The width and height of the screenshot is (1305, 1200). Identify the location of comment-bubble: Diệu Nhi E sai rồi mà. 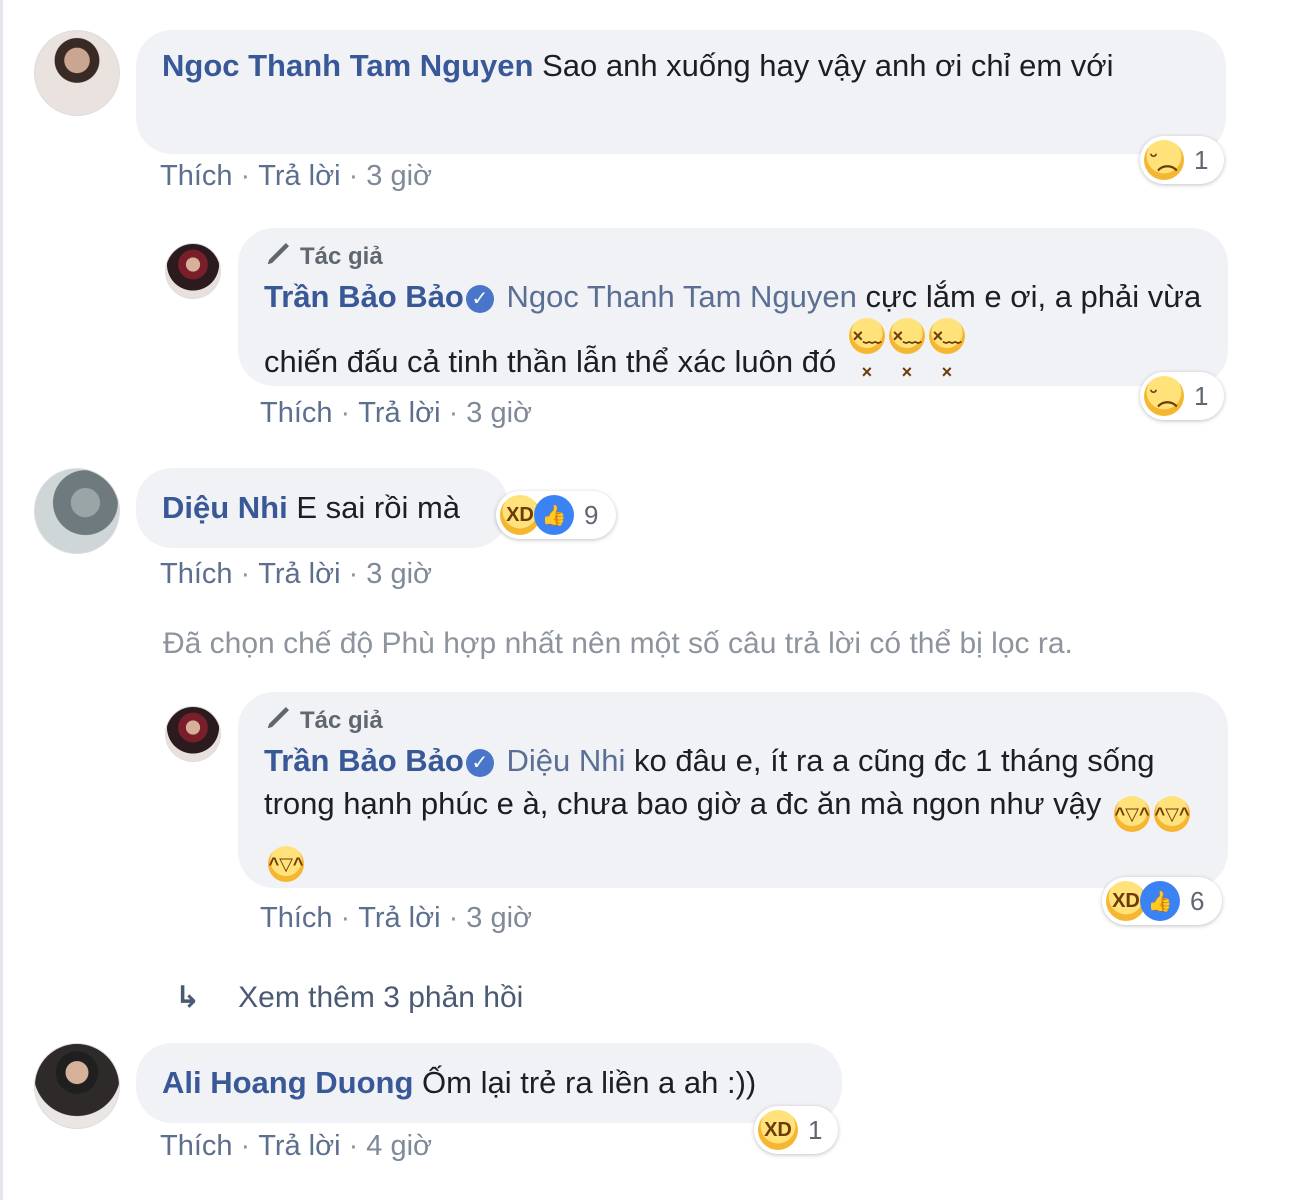
(322, 508).